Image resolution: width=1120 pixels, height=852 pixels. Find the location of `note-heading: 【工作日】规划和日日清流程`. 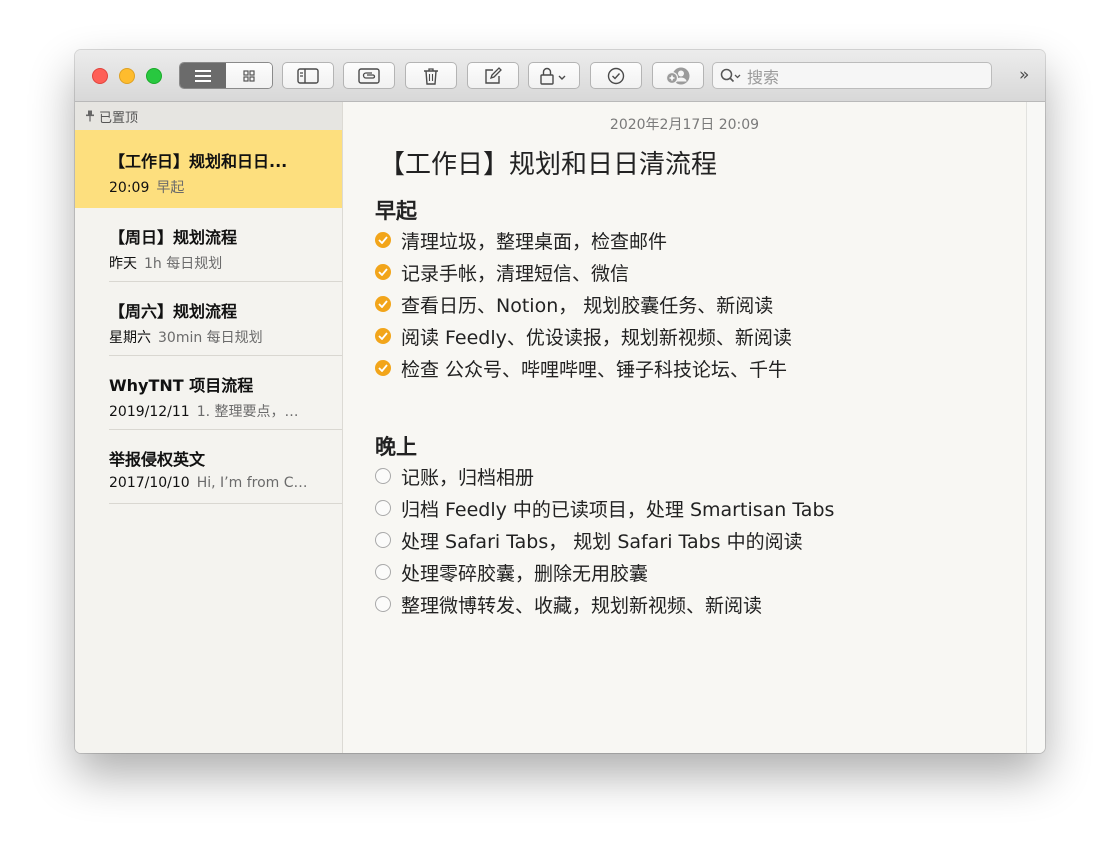

note-heading: 【工作日】规划和日日清流程 is located at coordinates (548, 165).